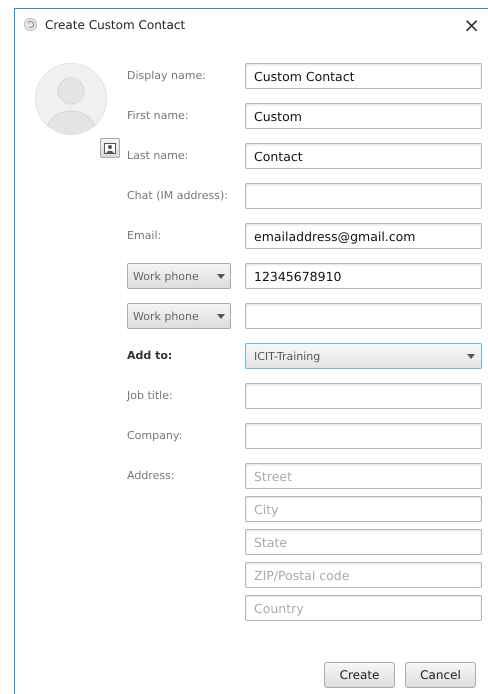 This screenshot has height=694, width=488. Describe the element at coordinates (71, 99) in the screenshot. I see `avatar-icon` at that location.